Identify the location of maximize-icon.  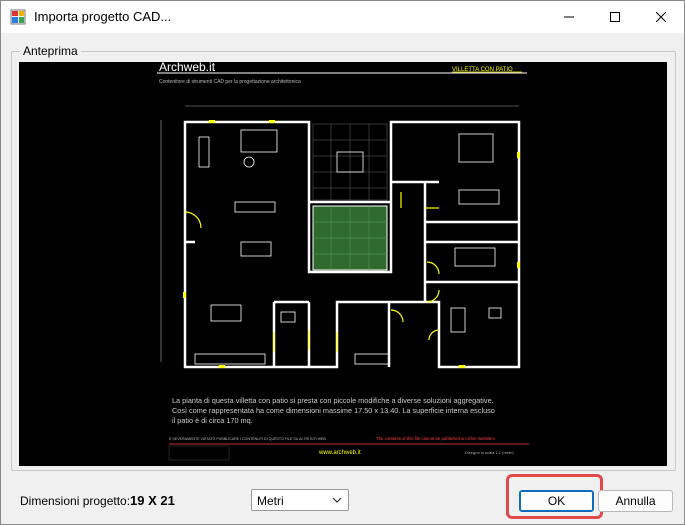
(615, 17).